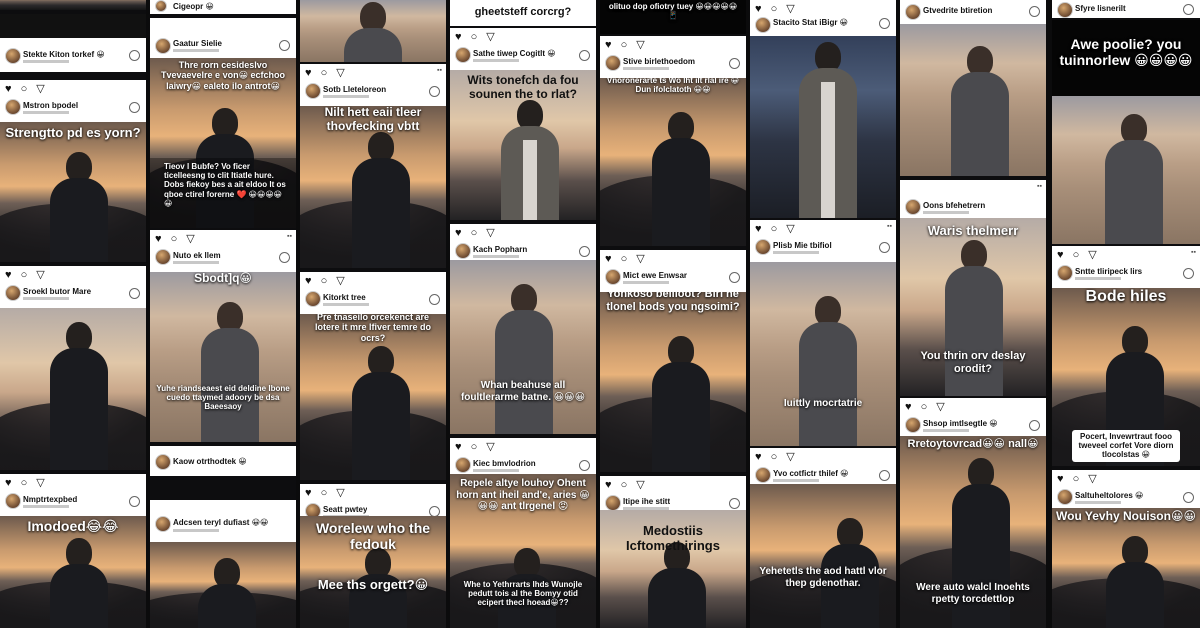 This screenshot has height=628, width=1200. I want to click on username: Stacito Stat iBigr 😀, so click(810, 22).